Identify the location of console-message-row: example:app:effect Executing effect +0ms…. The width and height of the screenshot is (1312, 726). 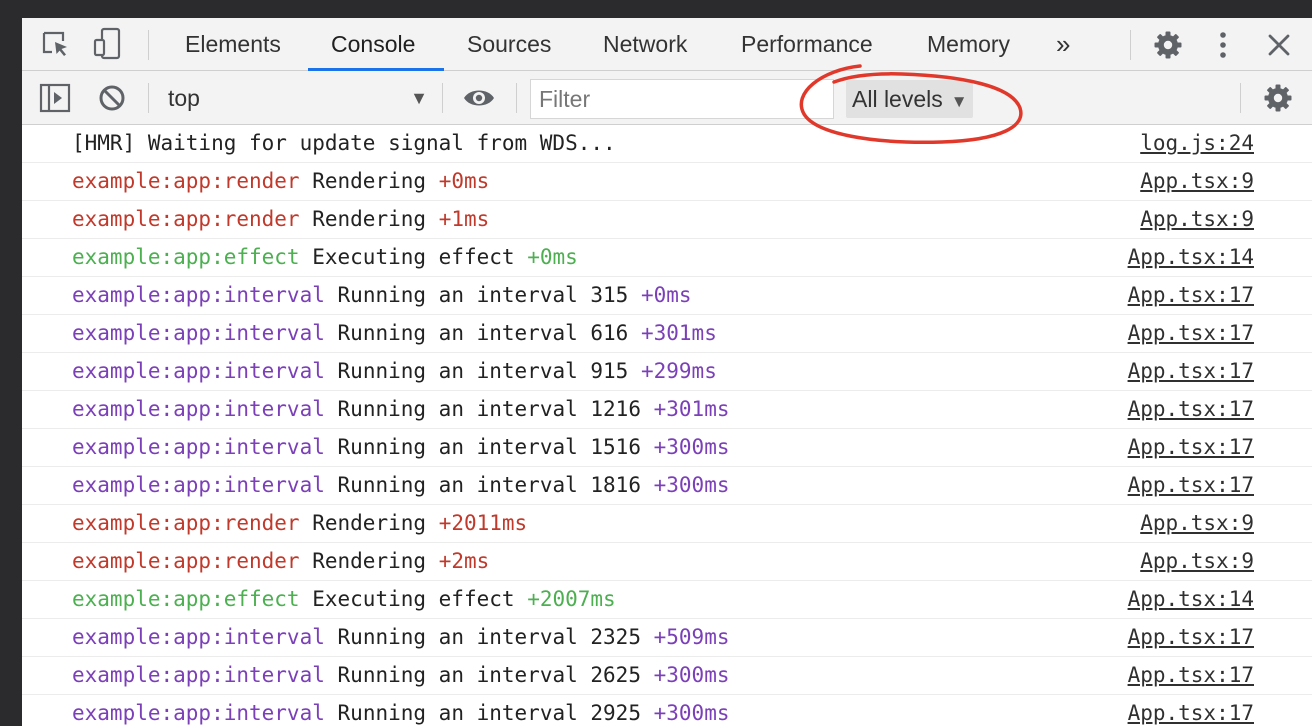
(667, 258).